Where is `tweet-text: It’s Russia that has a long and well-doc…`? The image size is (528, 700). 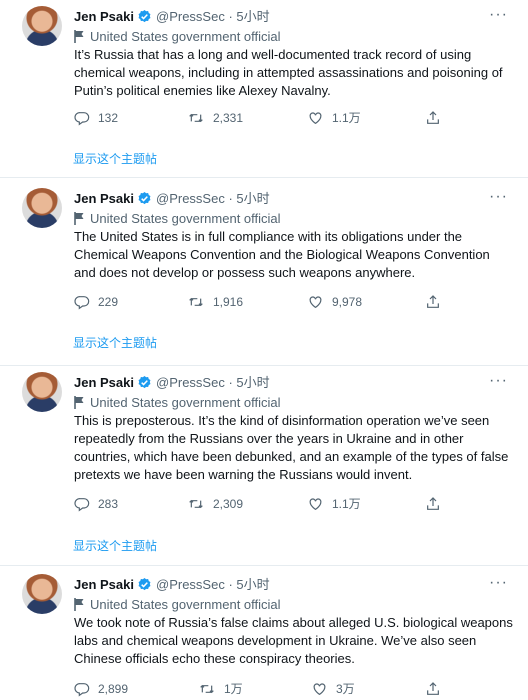 tweet-text: It’s Russia that has a long and well-doc… is located at coordinates (288, 72).